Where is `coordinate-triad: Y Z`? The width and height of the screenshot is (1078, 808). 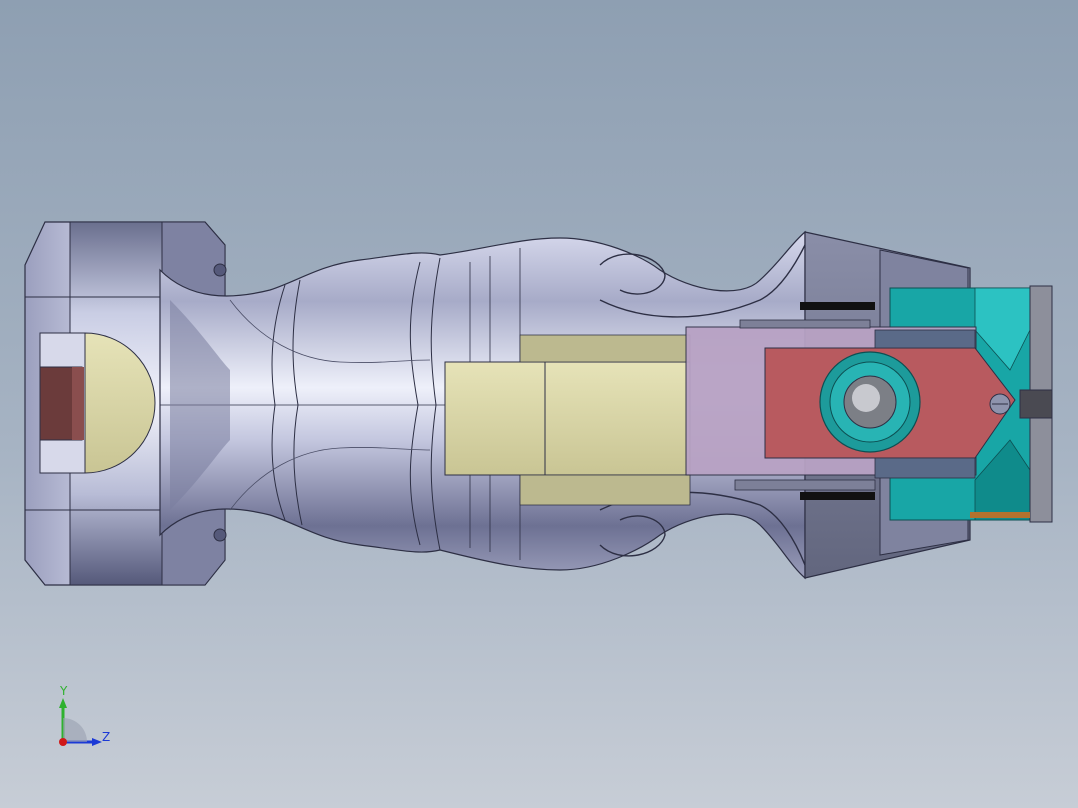 coordinate-triad: Y Z is located at coordinates (83, 719).